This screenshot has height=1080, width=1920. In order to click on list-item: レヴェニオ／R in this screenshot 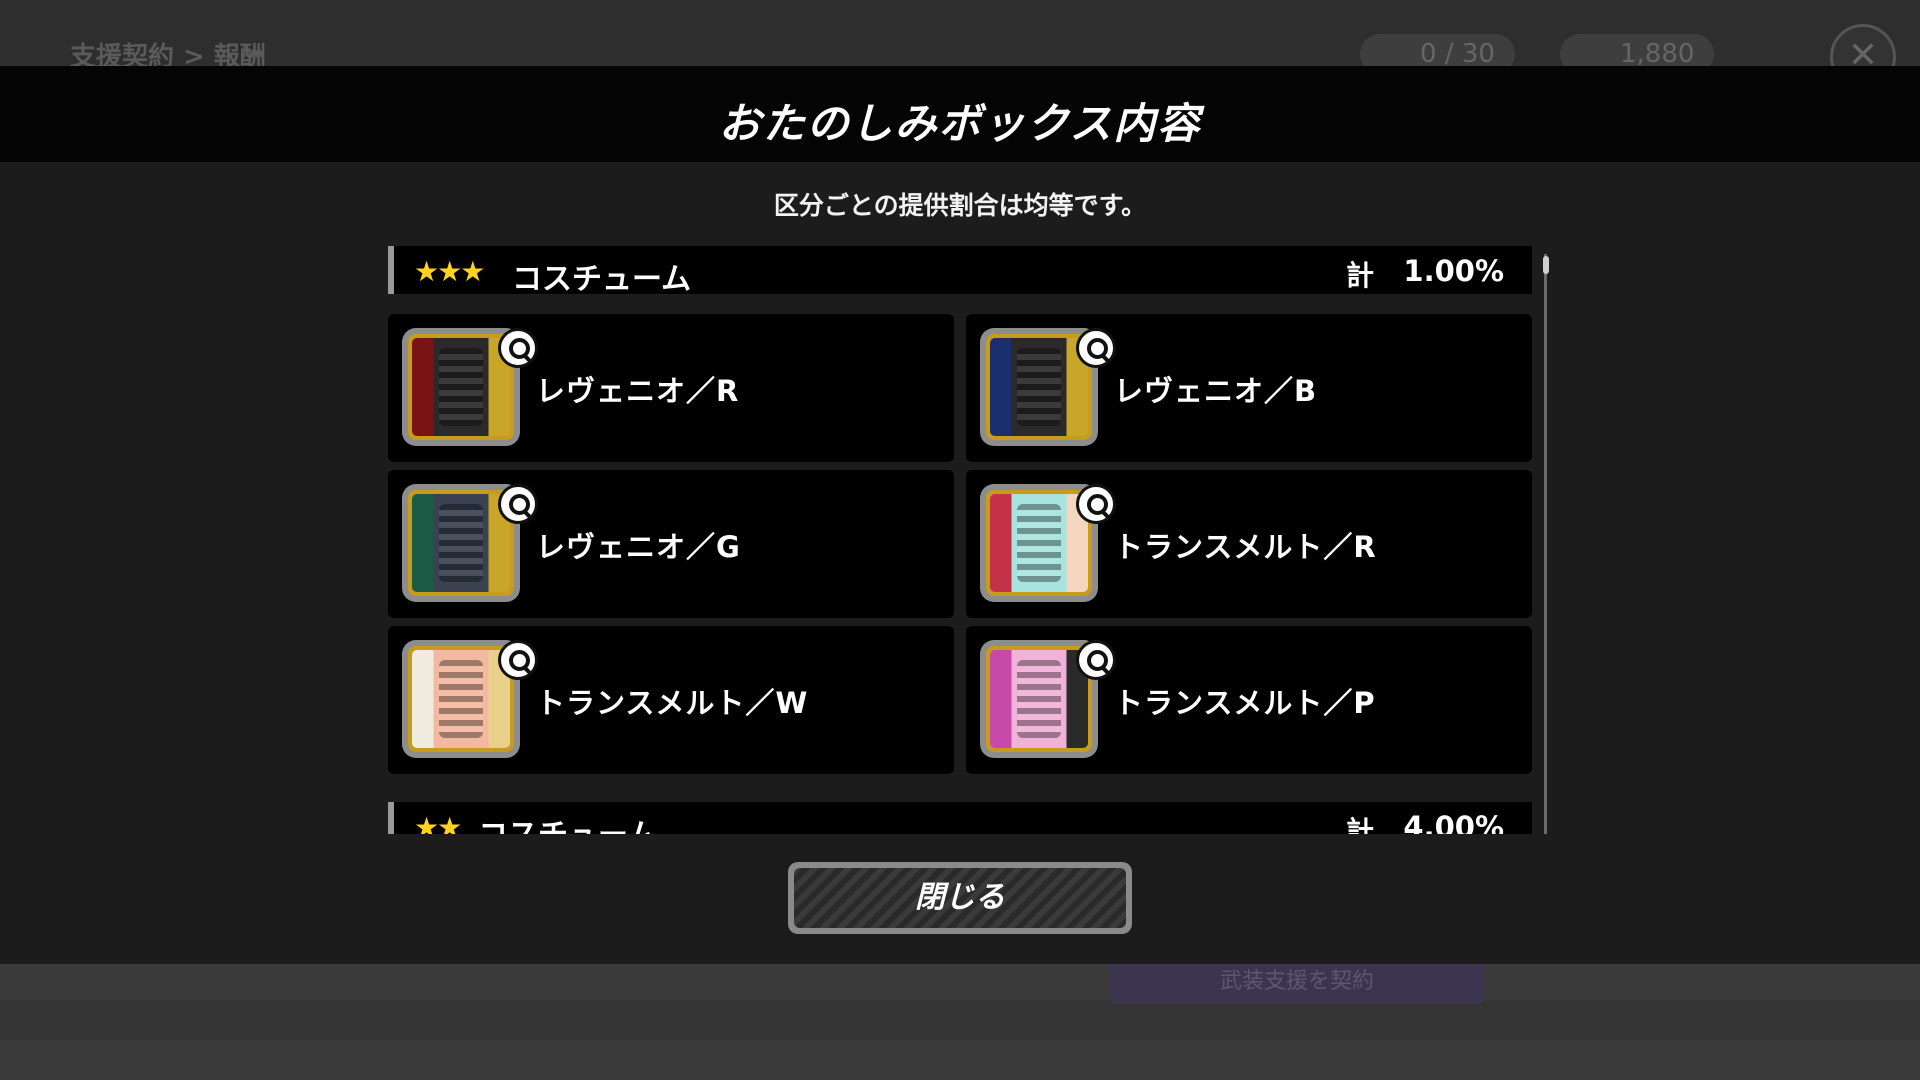, I will do `click(671, 388)`.